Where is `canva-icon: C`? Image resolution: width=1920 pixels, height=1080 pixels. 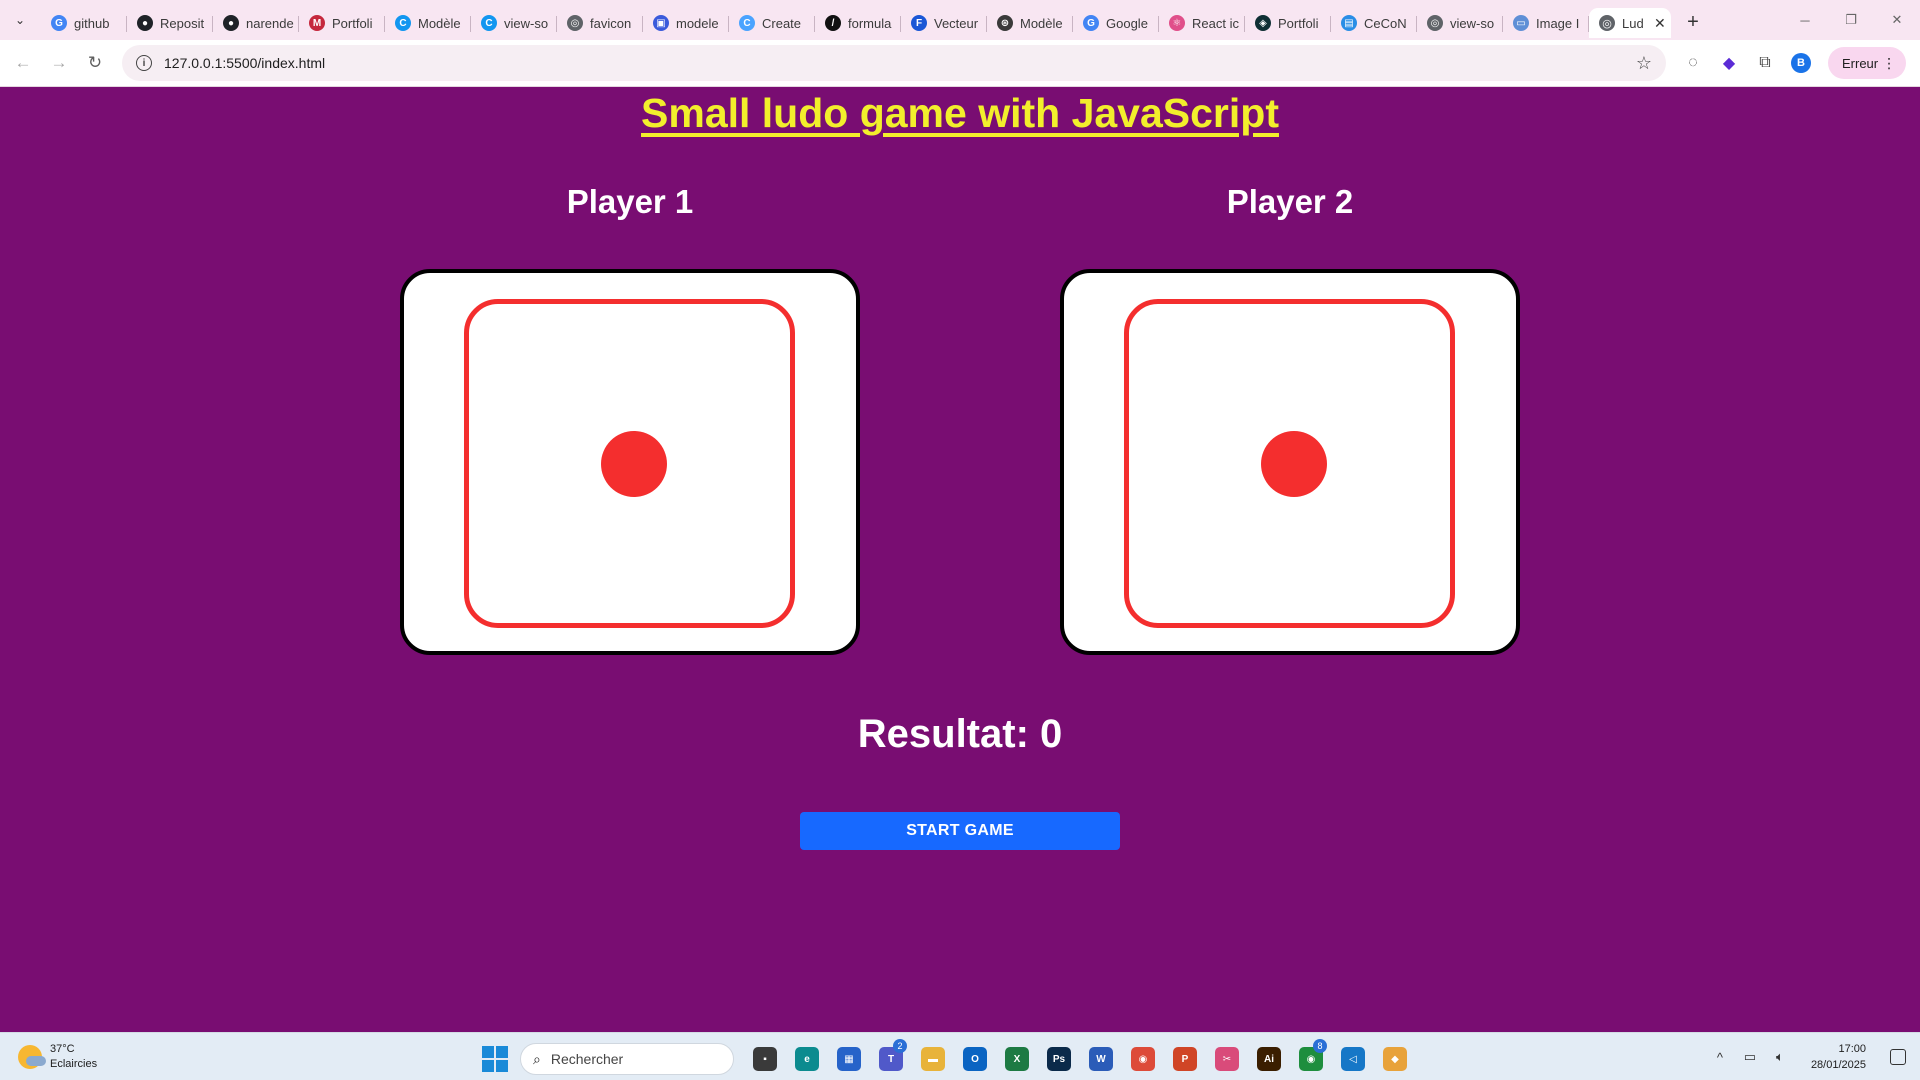 canva-icon: C is located at coordinates (403, 23).